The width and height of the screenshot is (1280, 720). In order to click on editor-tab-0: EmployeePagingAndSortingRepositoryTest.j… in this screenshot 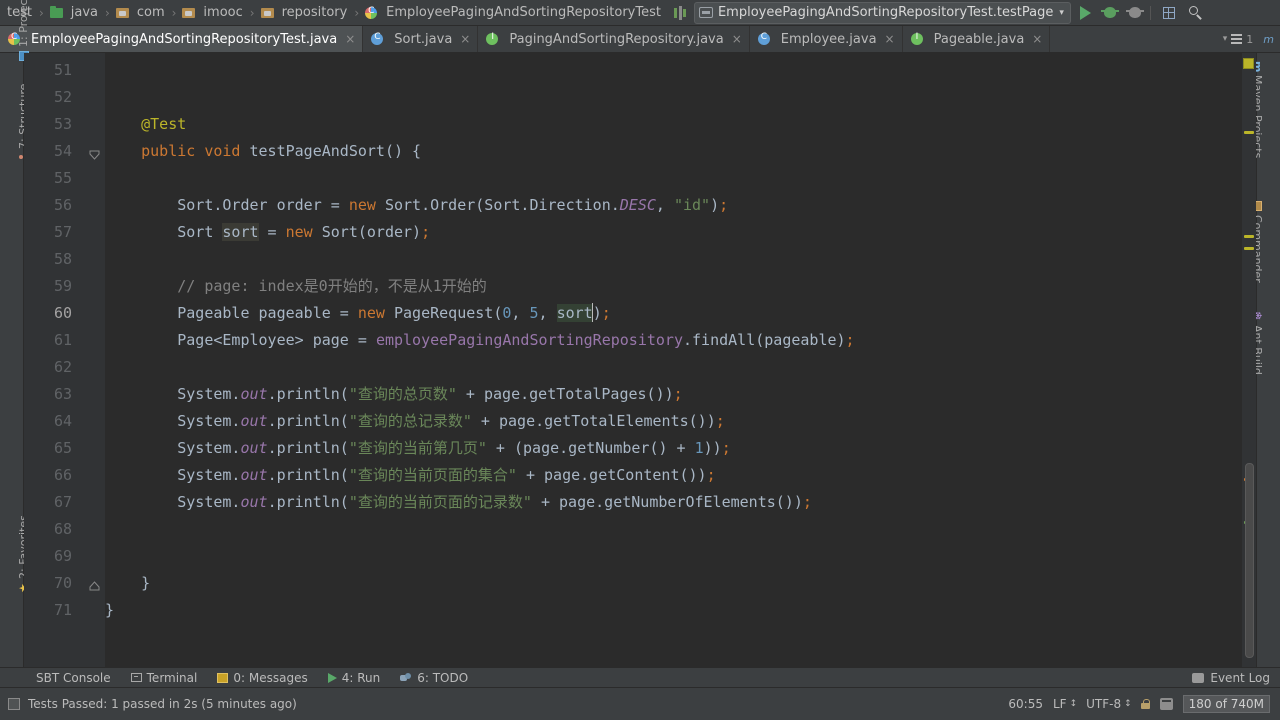, I will do `click(182, 39)`.